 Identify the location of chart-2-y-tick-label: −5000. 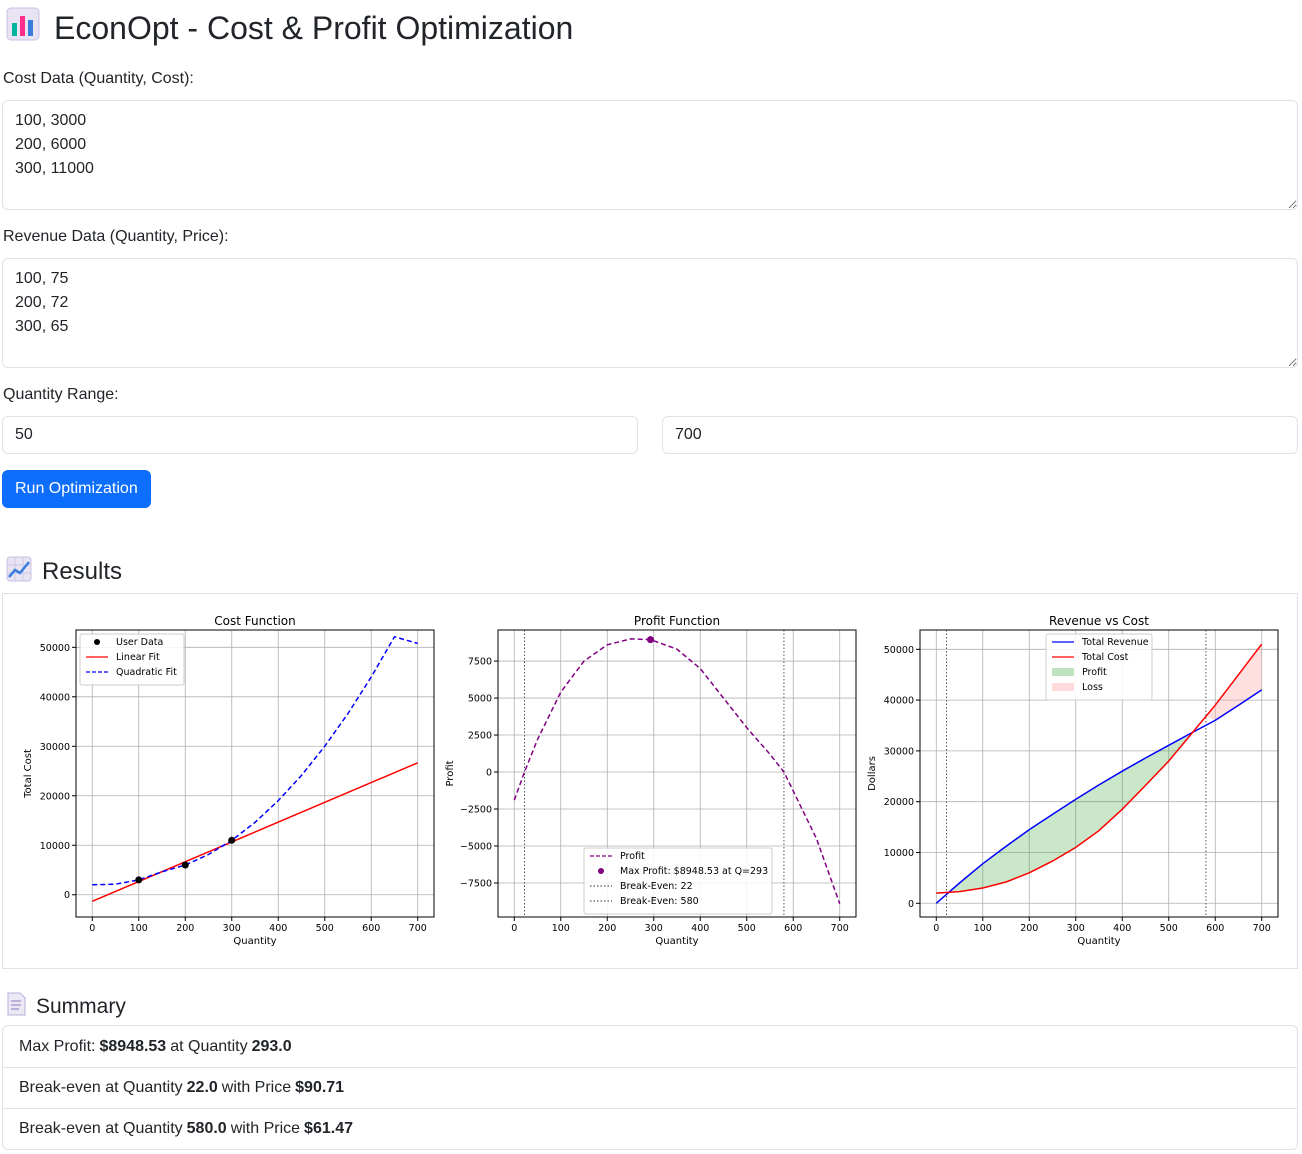
(476, 846).